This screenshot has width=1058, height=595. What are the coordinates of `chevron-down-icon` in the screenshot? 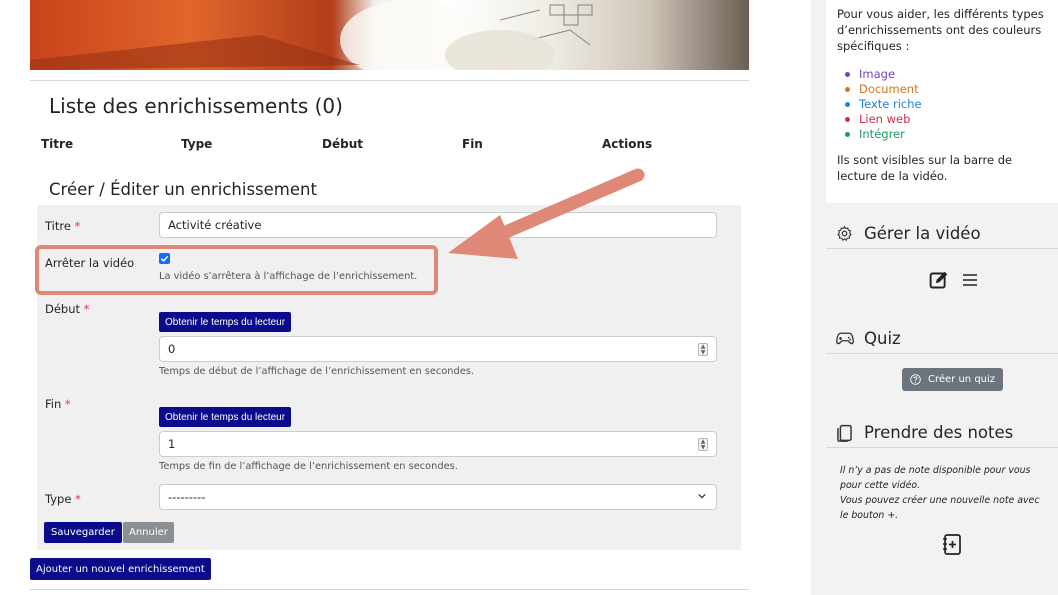 It's located at (702, 496).